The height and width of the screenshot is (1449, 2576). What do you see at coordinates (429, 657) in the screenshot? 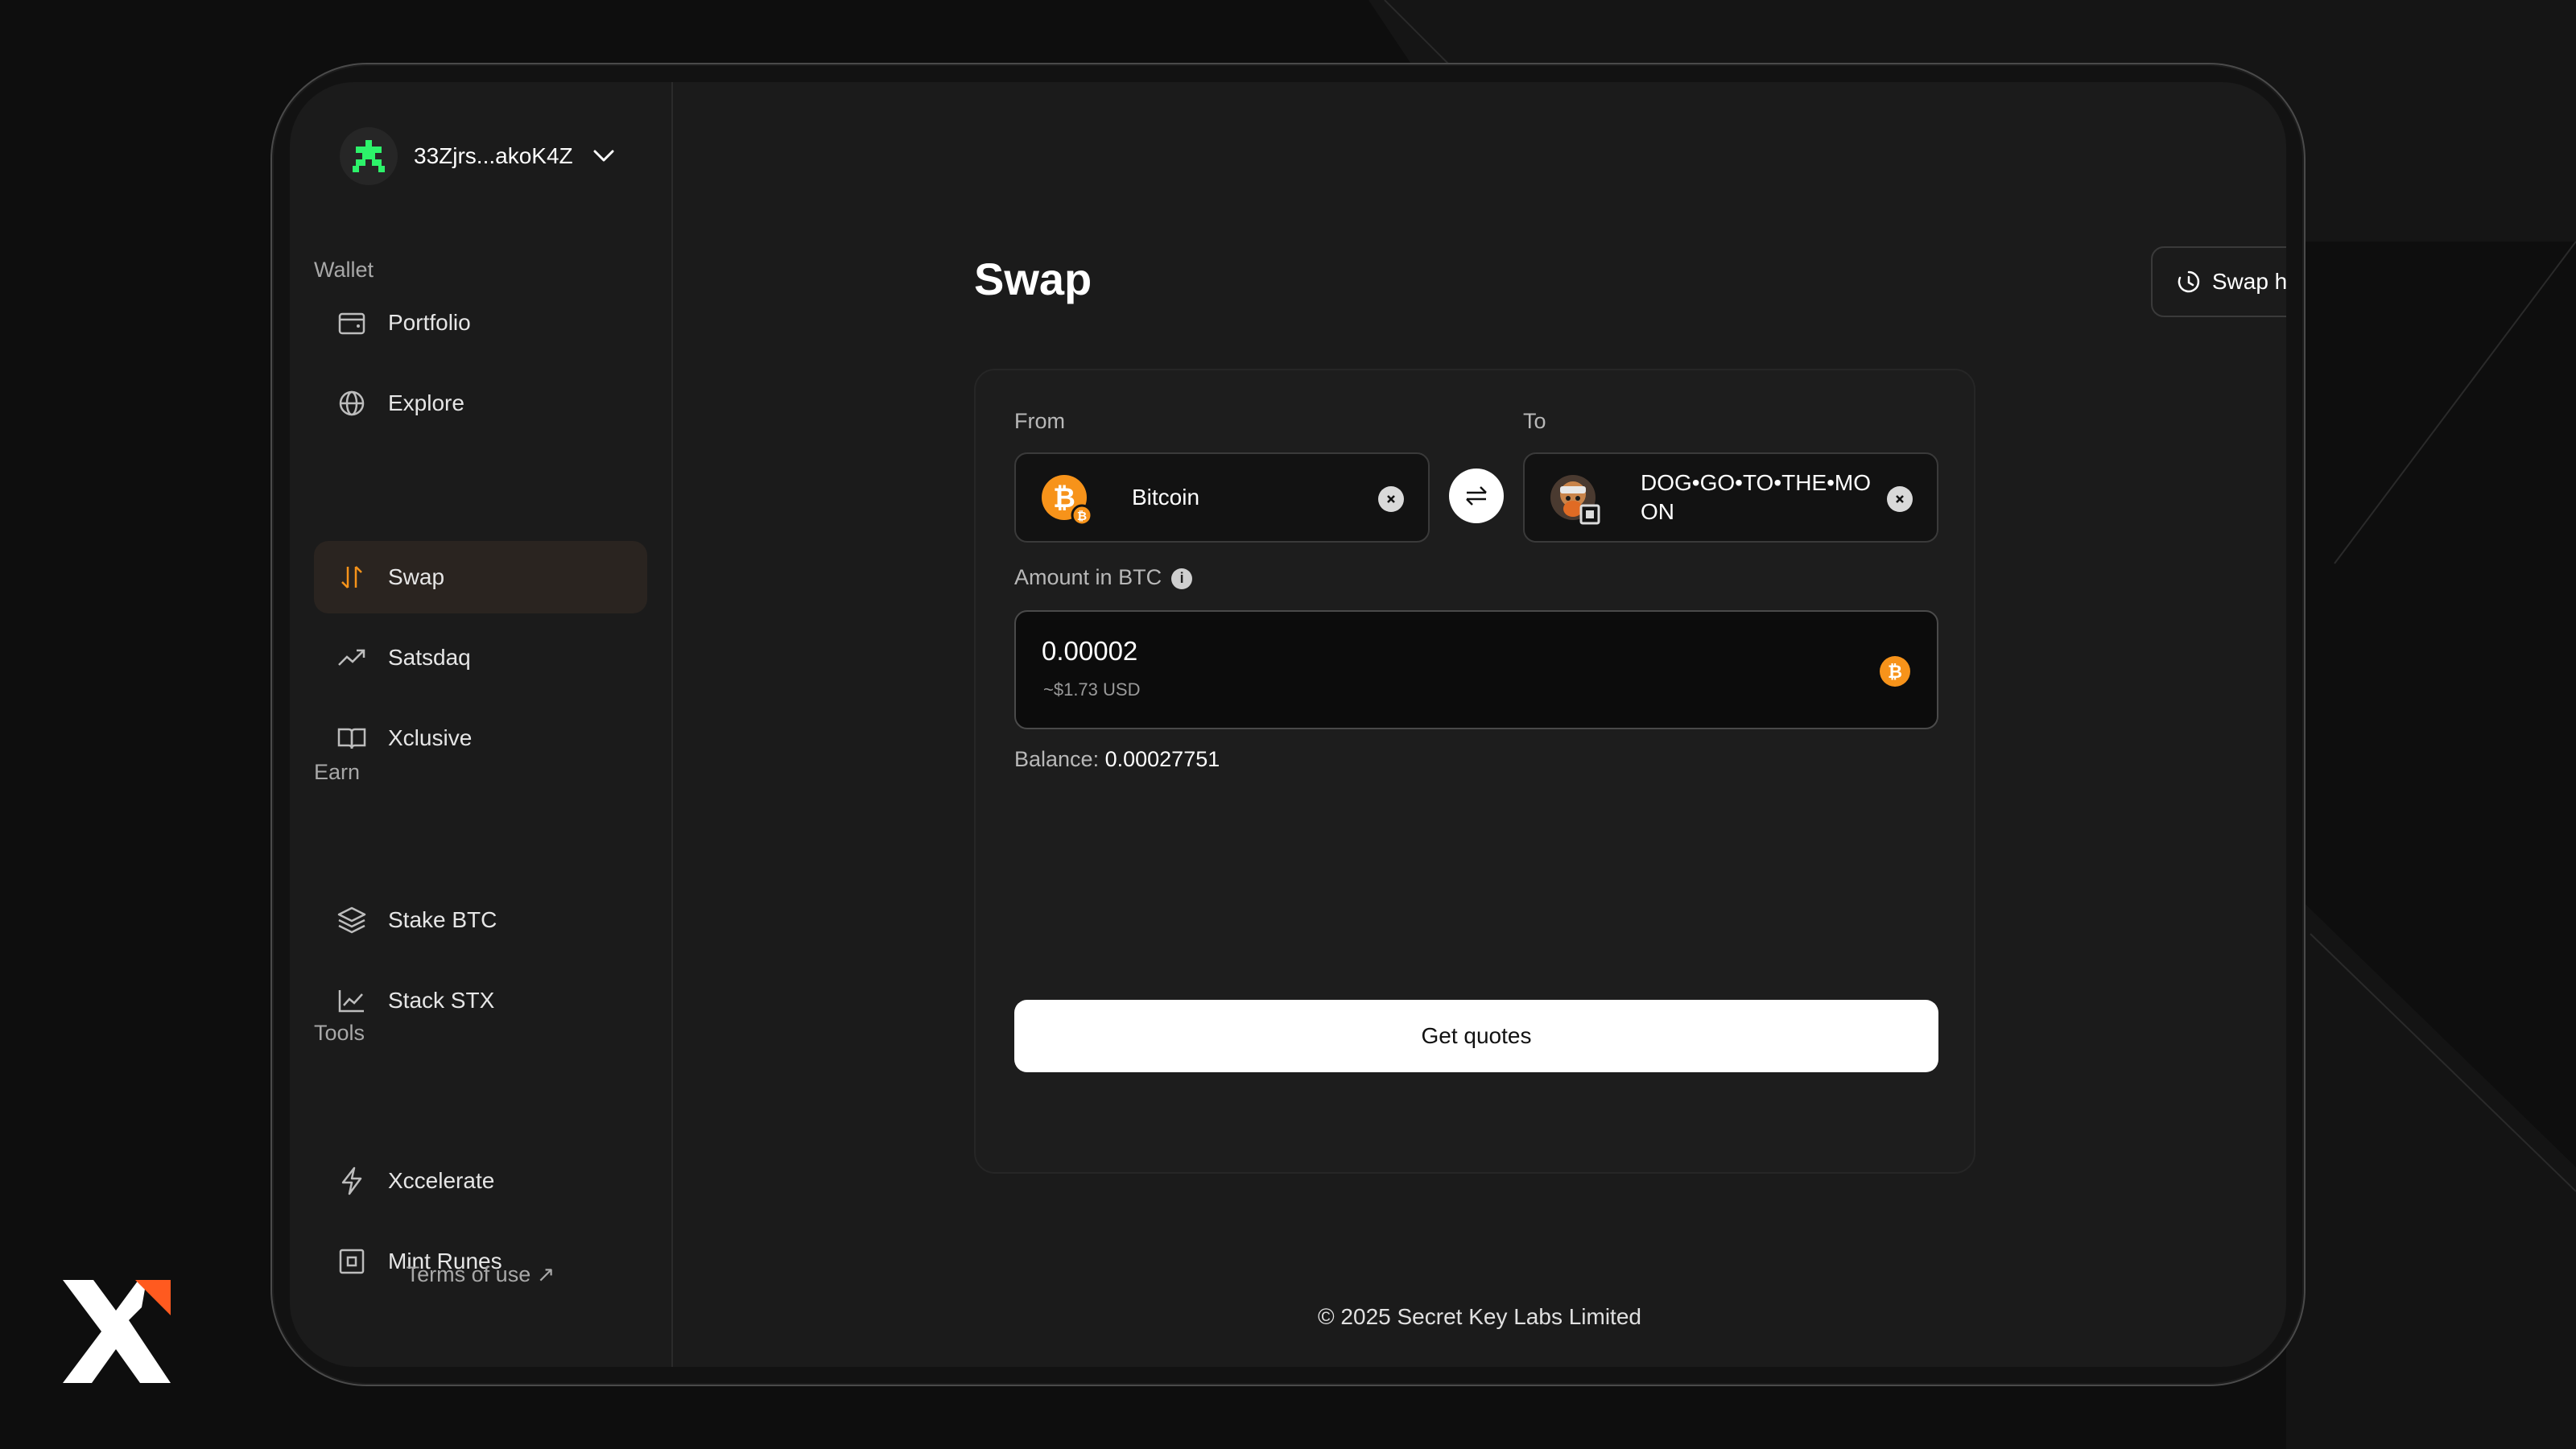
I see `sidebar-item-label: Satsdaq` at bounding box center [429, 657].